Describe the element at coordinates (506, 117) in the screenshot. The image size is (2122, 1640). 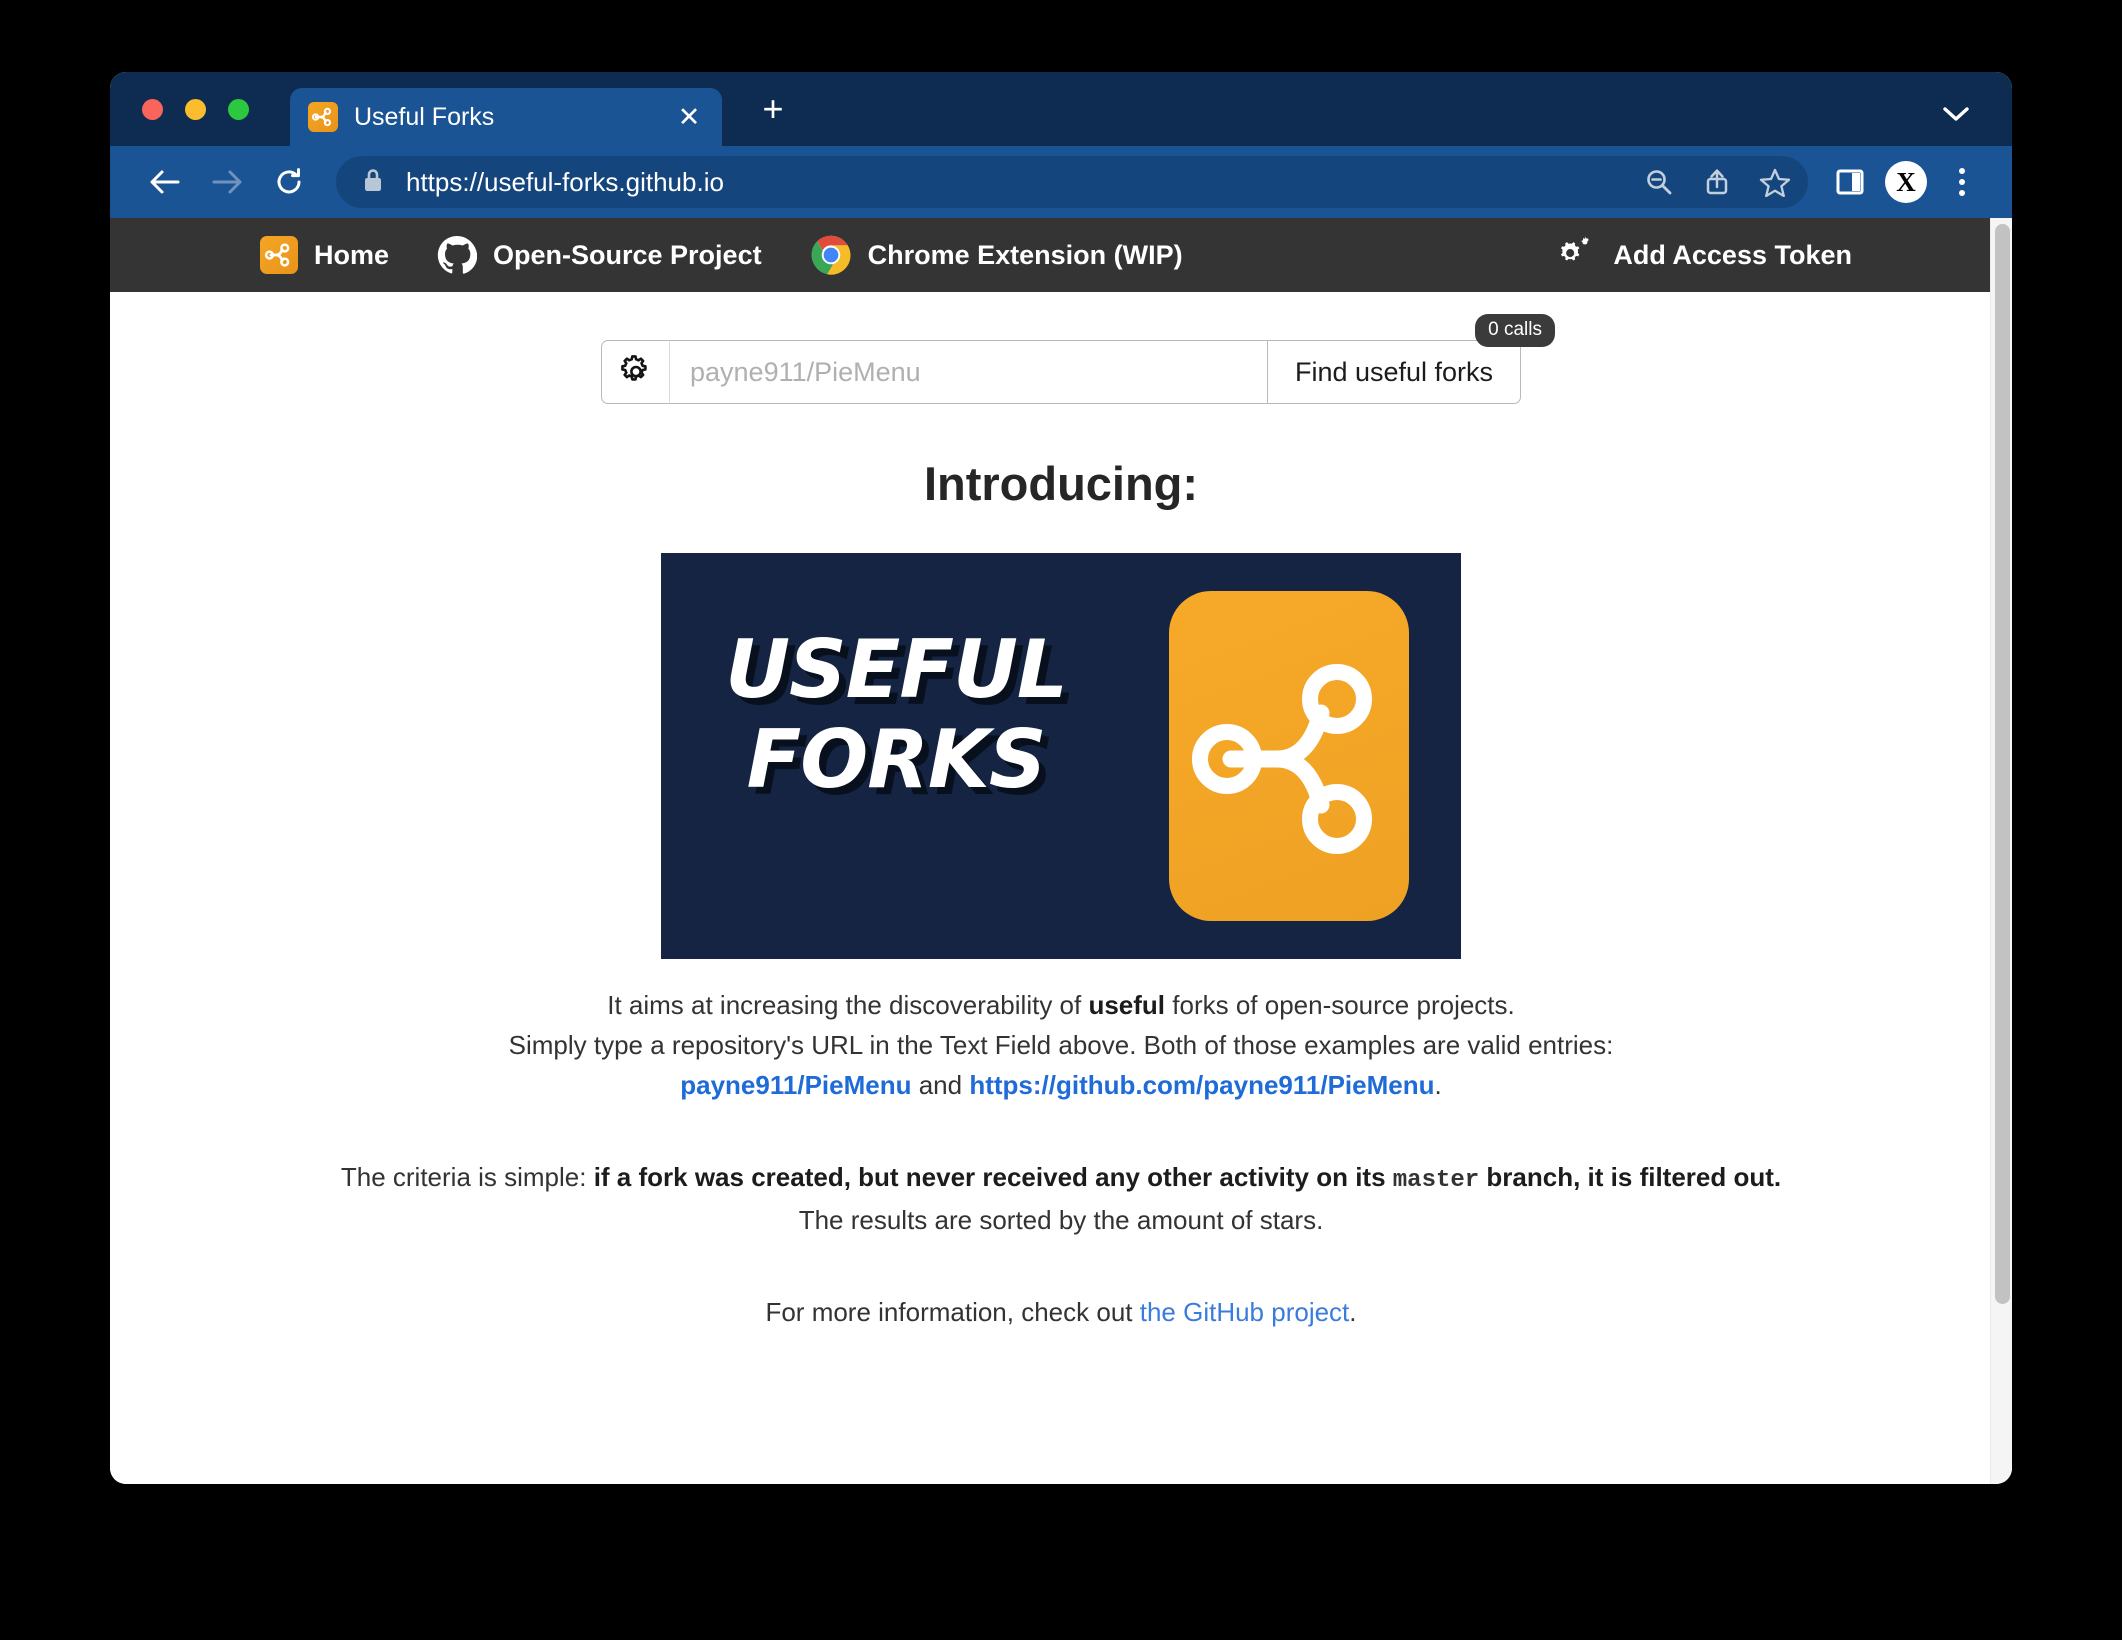
I see `browser-tab-useful-forks: Useful Forks ✕` at that location.